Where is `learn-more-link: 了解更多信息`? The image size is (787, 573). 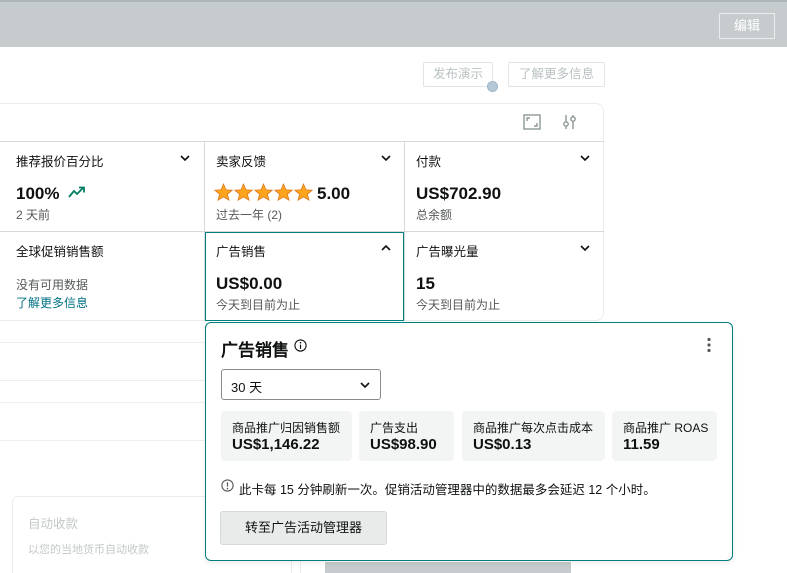 learn-more-link: 了解更多信息 is located at coordinates (52, 302).